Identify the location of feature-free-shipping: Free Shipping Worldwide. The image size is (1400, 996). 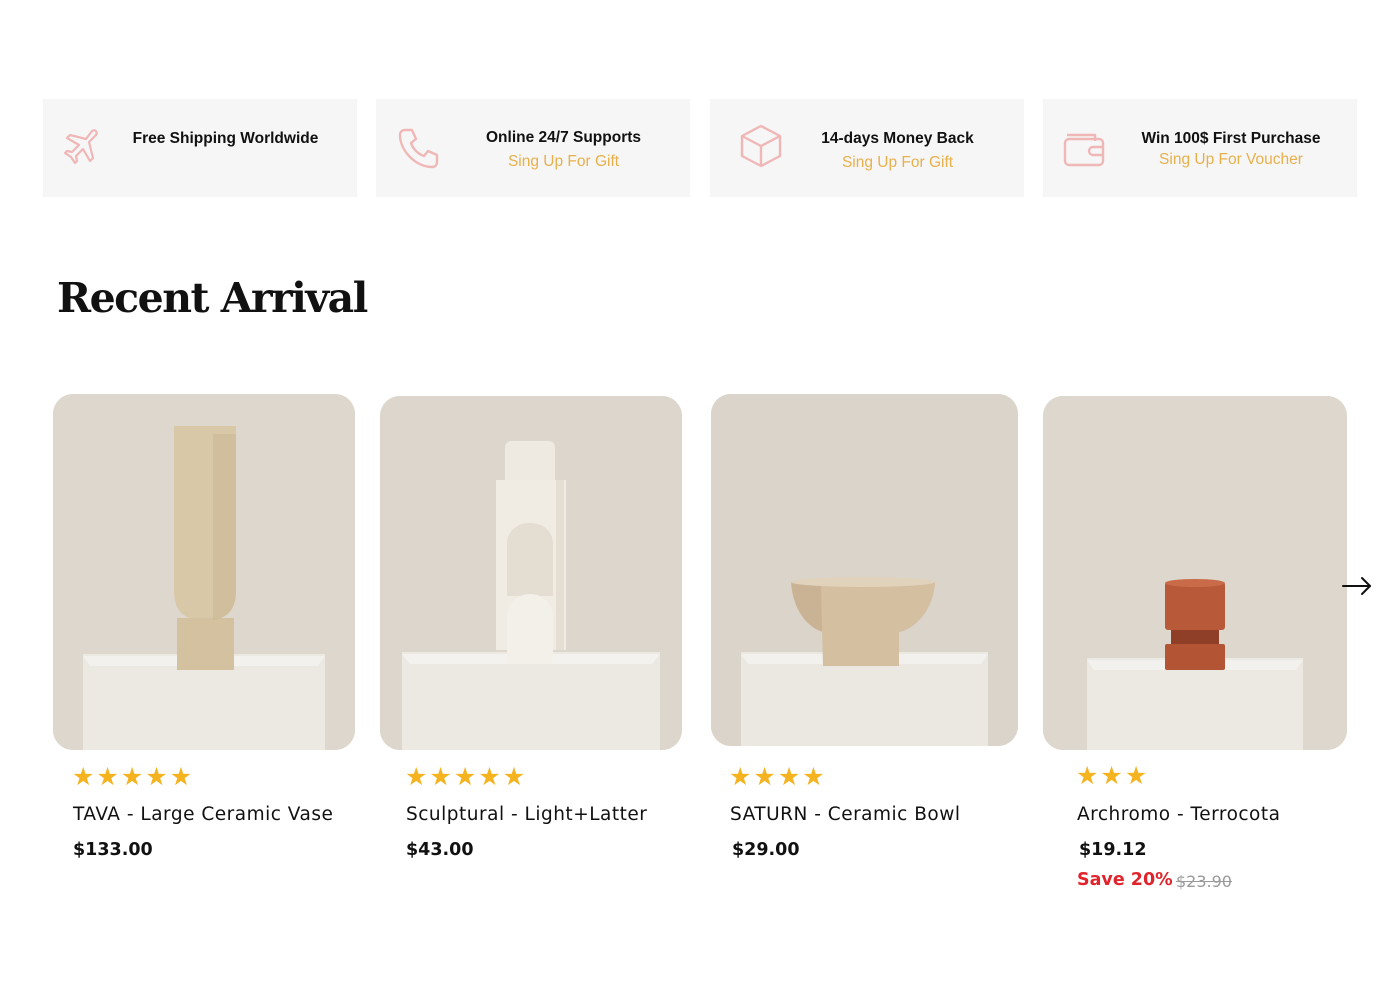
(200, 148).